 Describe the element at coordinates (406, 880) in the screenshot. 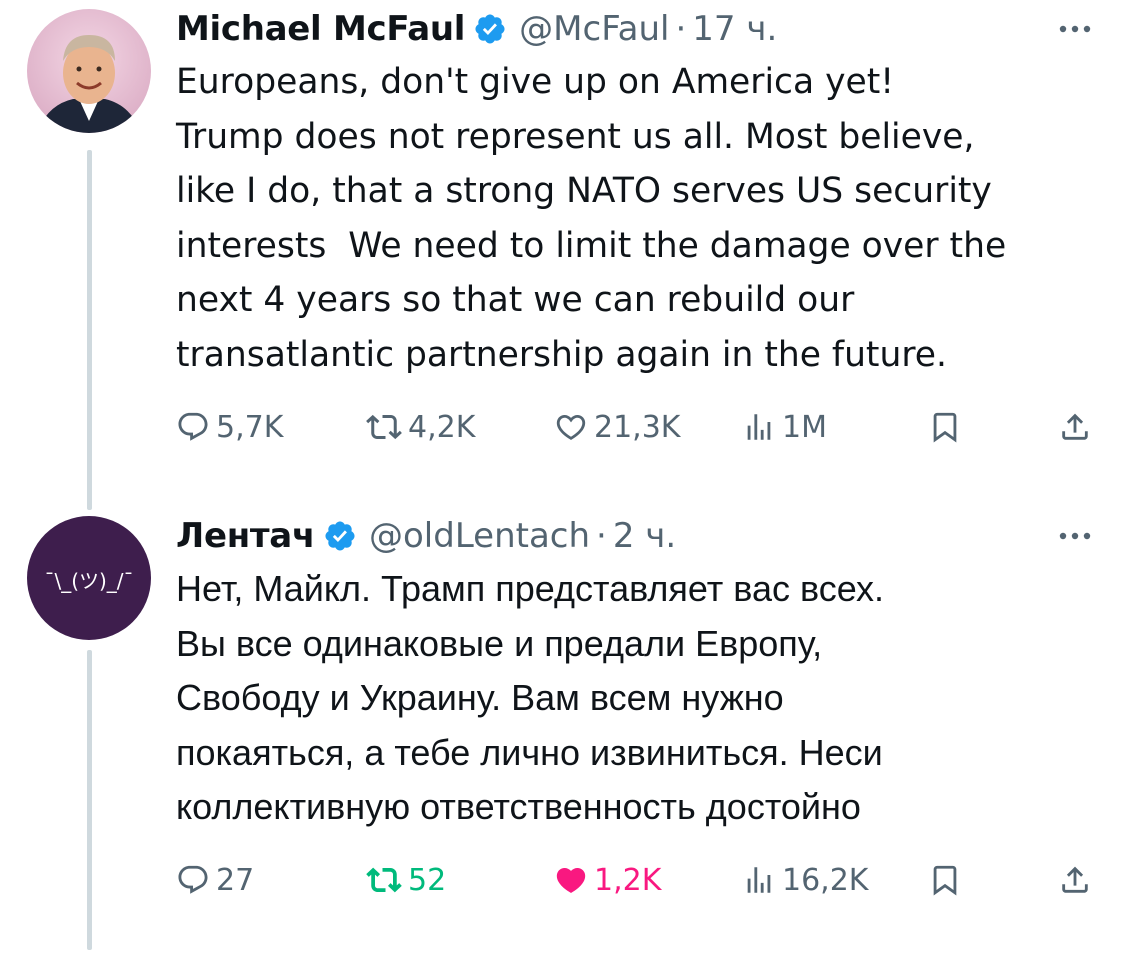

I see `repost-button: 52` at that location.